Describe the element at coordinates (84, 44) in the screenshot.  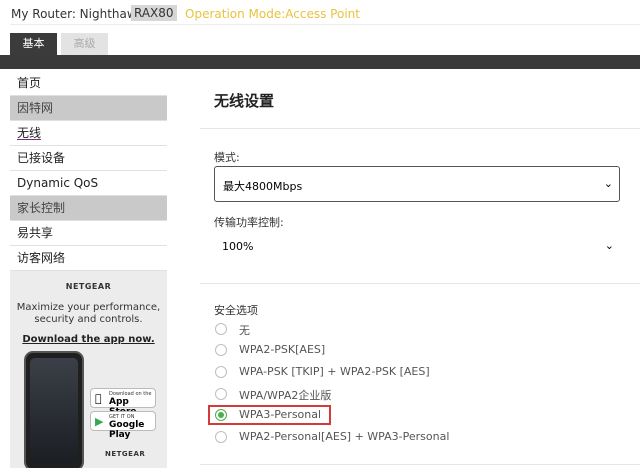
I see `tab-advanced: 高级` at that location.